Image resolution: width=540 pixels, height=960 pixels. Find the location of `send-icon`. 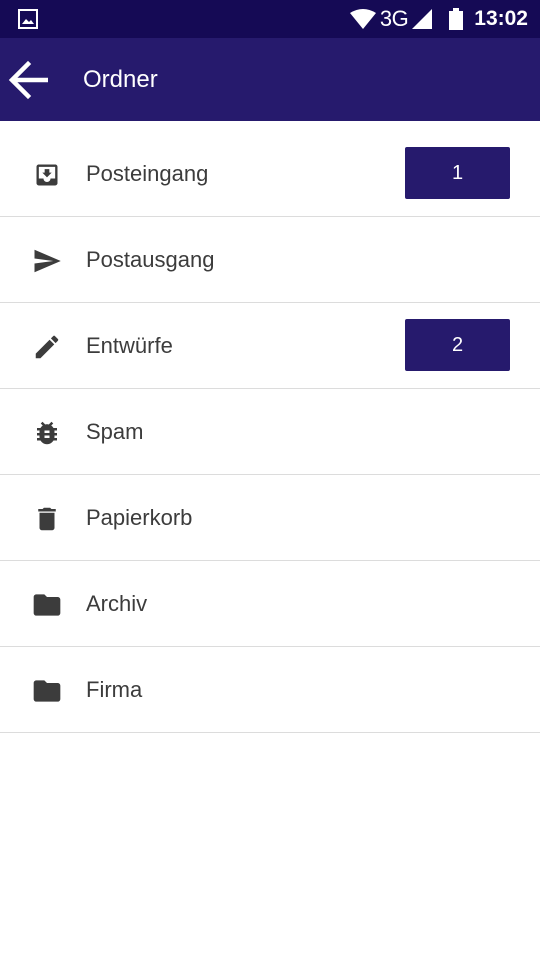

send-icon is located at coordinates (47, 261).